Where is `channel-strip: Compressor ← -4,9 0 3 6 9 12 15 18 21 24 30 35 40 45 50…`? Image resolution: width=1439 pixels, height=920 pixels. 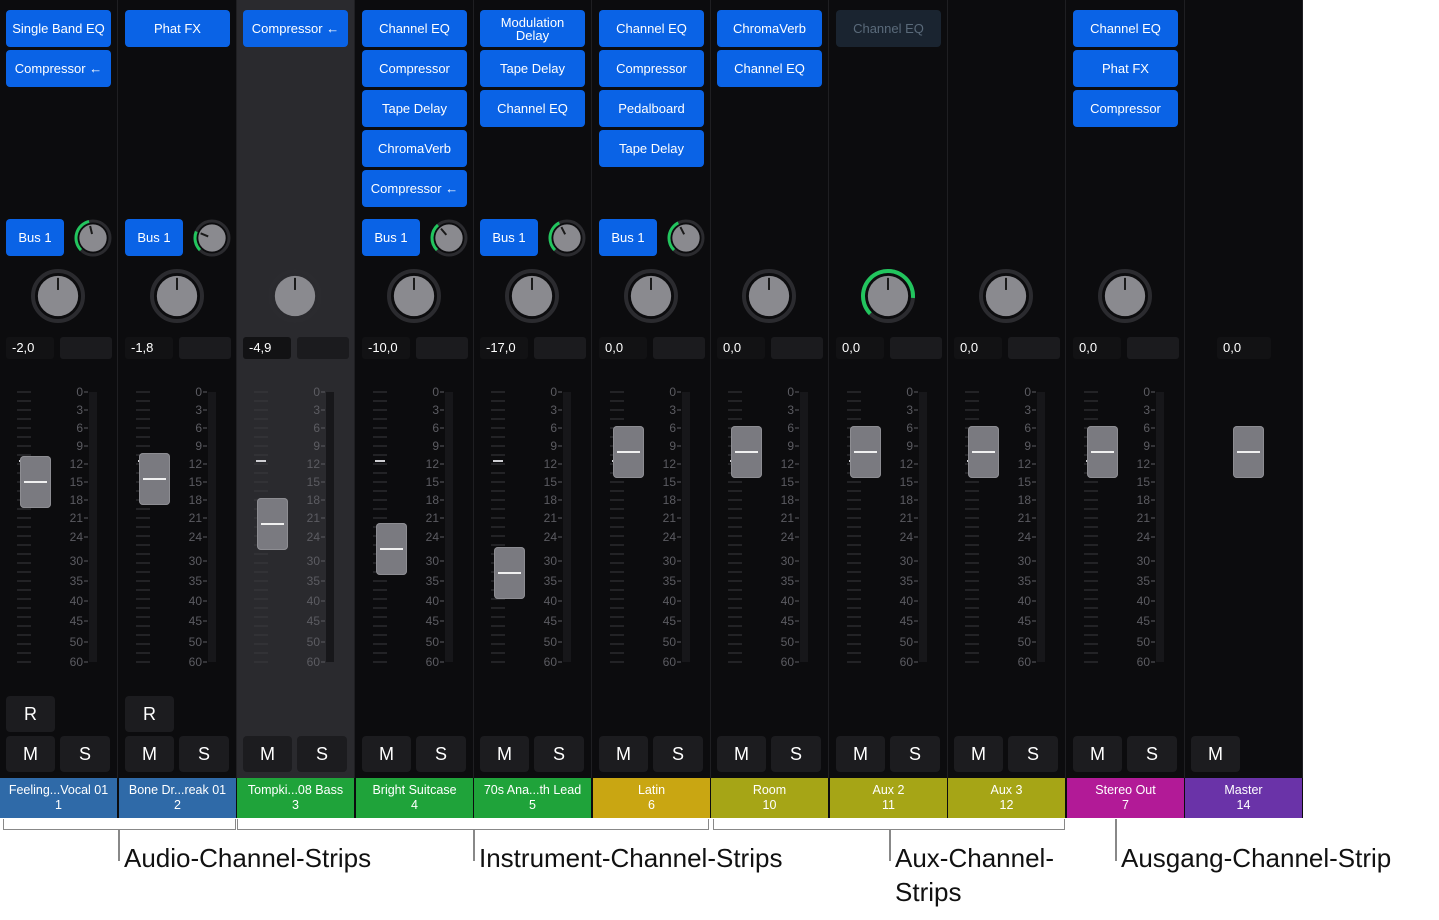 channel-strip: Compressor ← -4,9 0 3 6 9 12 15 18 21 24 30 35 40 45 50… is located at coordinates (296, 389).